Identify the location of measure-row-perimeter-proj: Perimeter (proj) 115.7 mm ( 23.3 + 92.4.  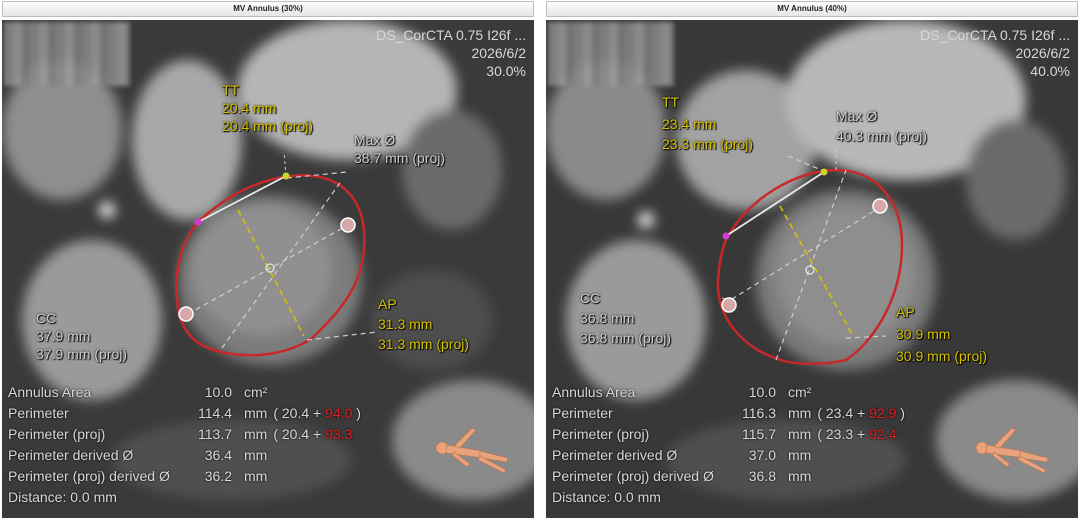
(724, 434).